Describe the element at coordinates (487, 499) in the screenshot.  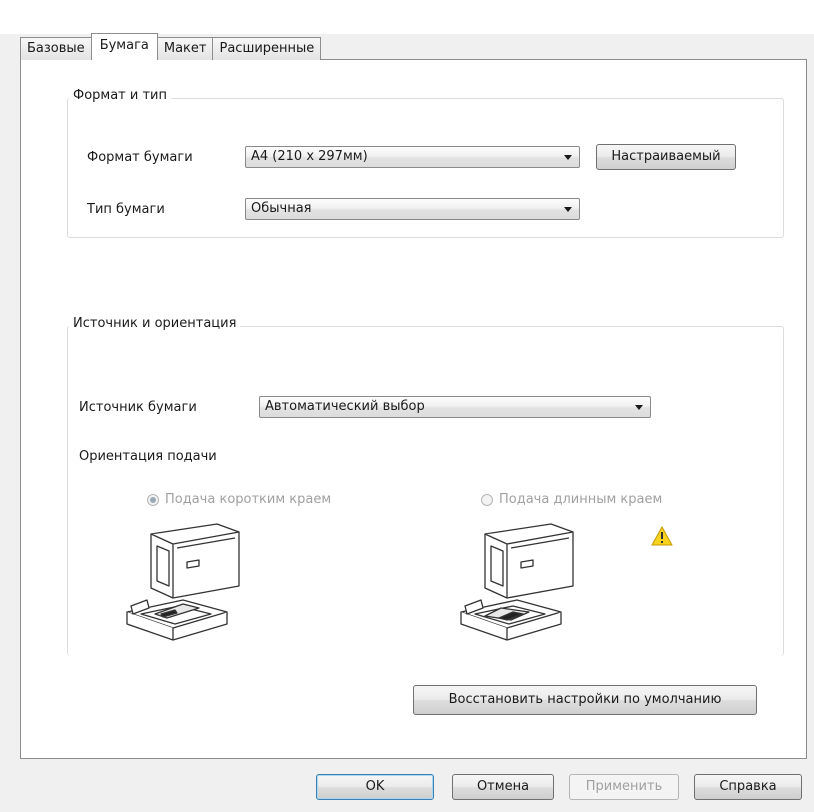
I see `long-edge-radio` at that location.